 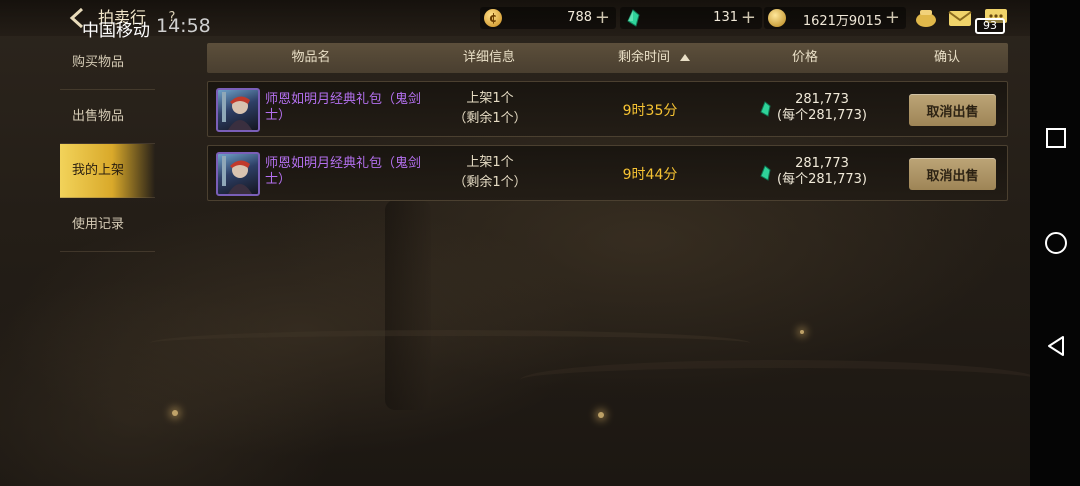 I want to click on background-tree-trunk, so click(x=408, y=305).